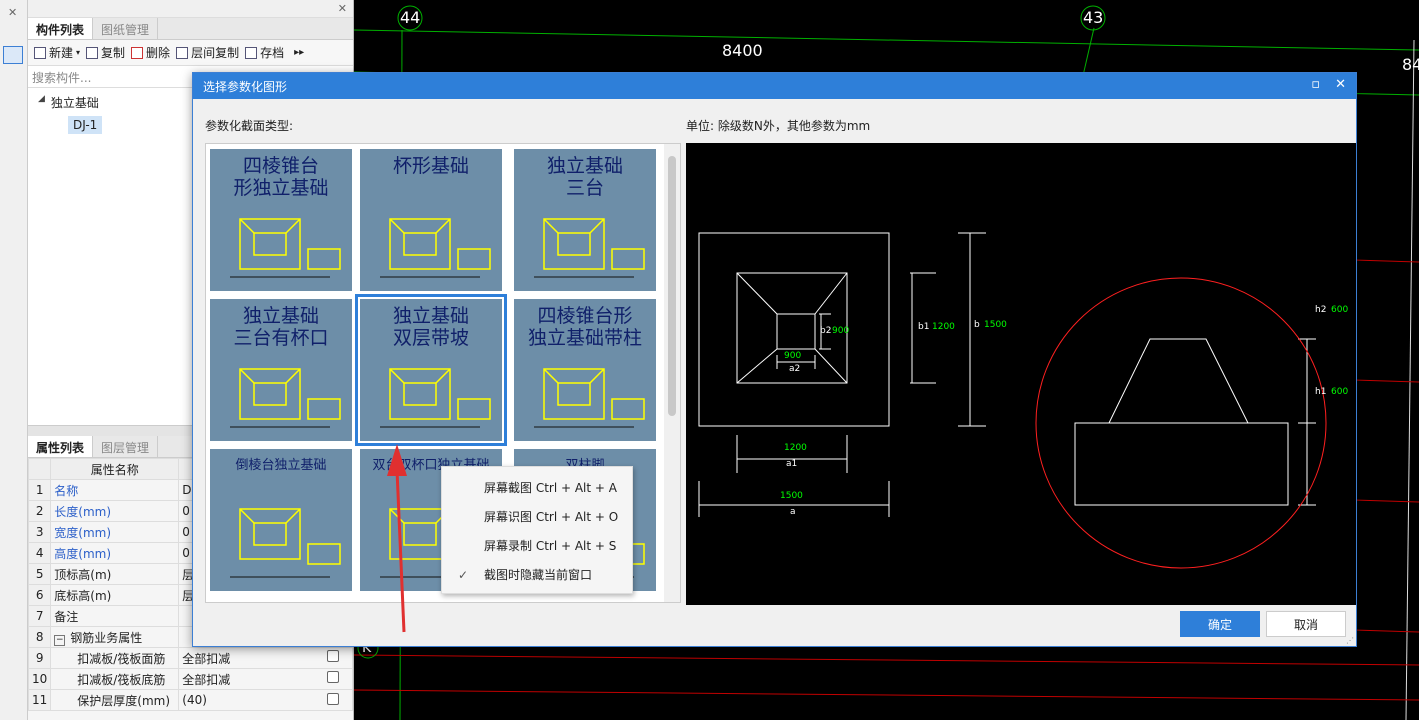 The image size is (1419, 720). What do you see at coordinates (463, 574) in the screenshot?
I see `check-icon: ✓` at bounding box center [463, 574].